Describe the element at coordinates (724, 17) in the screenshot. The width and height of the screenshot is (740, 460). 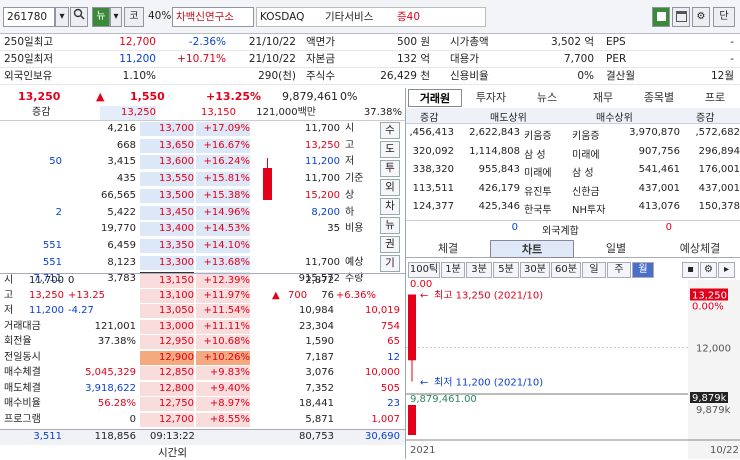
I see `single-button: 단` at that location.